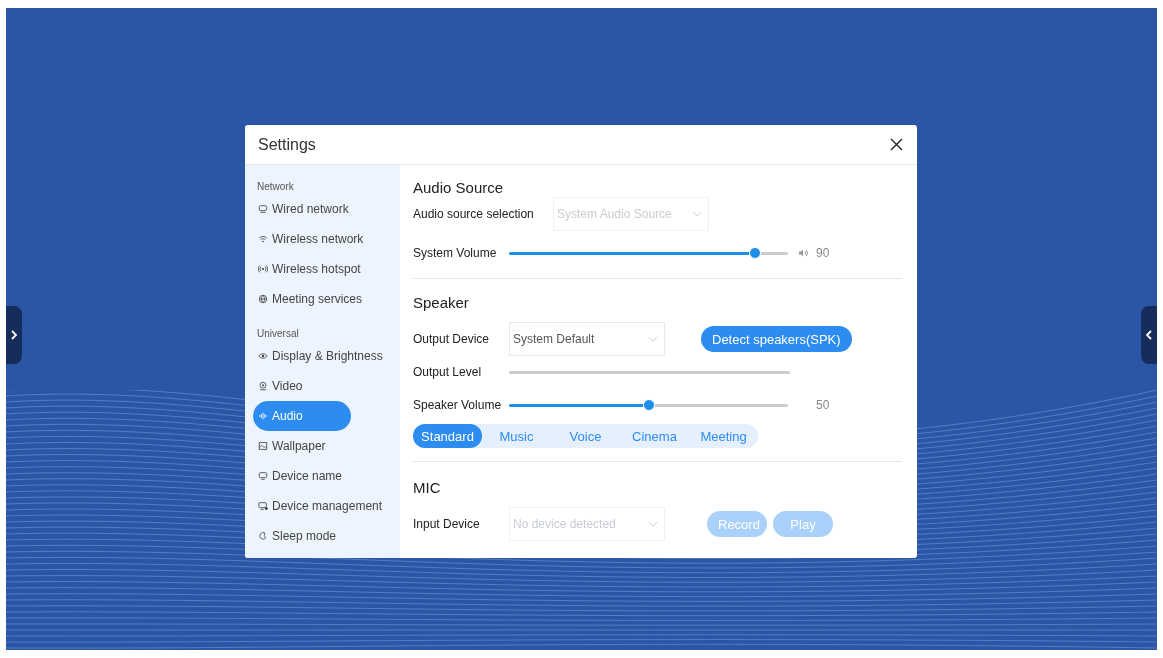  I want to click on section-heading: Audio Source, so click(459, 187).